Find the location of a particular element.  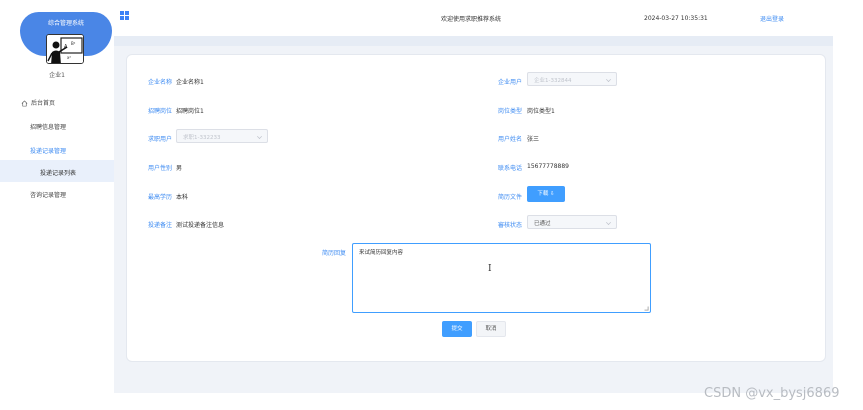

job-title-label: 招聘岗位 is located at coordinates (160, 111).